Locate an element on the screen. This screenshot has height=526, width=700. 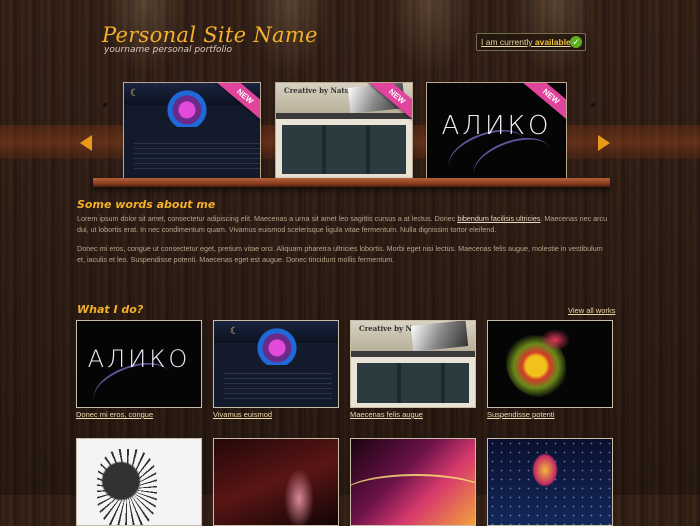
checkmark-icon: ✓ is located at coordinates (576, 42).